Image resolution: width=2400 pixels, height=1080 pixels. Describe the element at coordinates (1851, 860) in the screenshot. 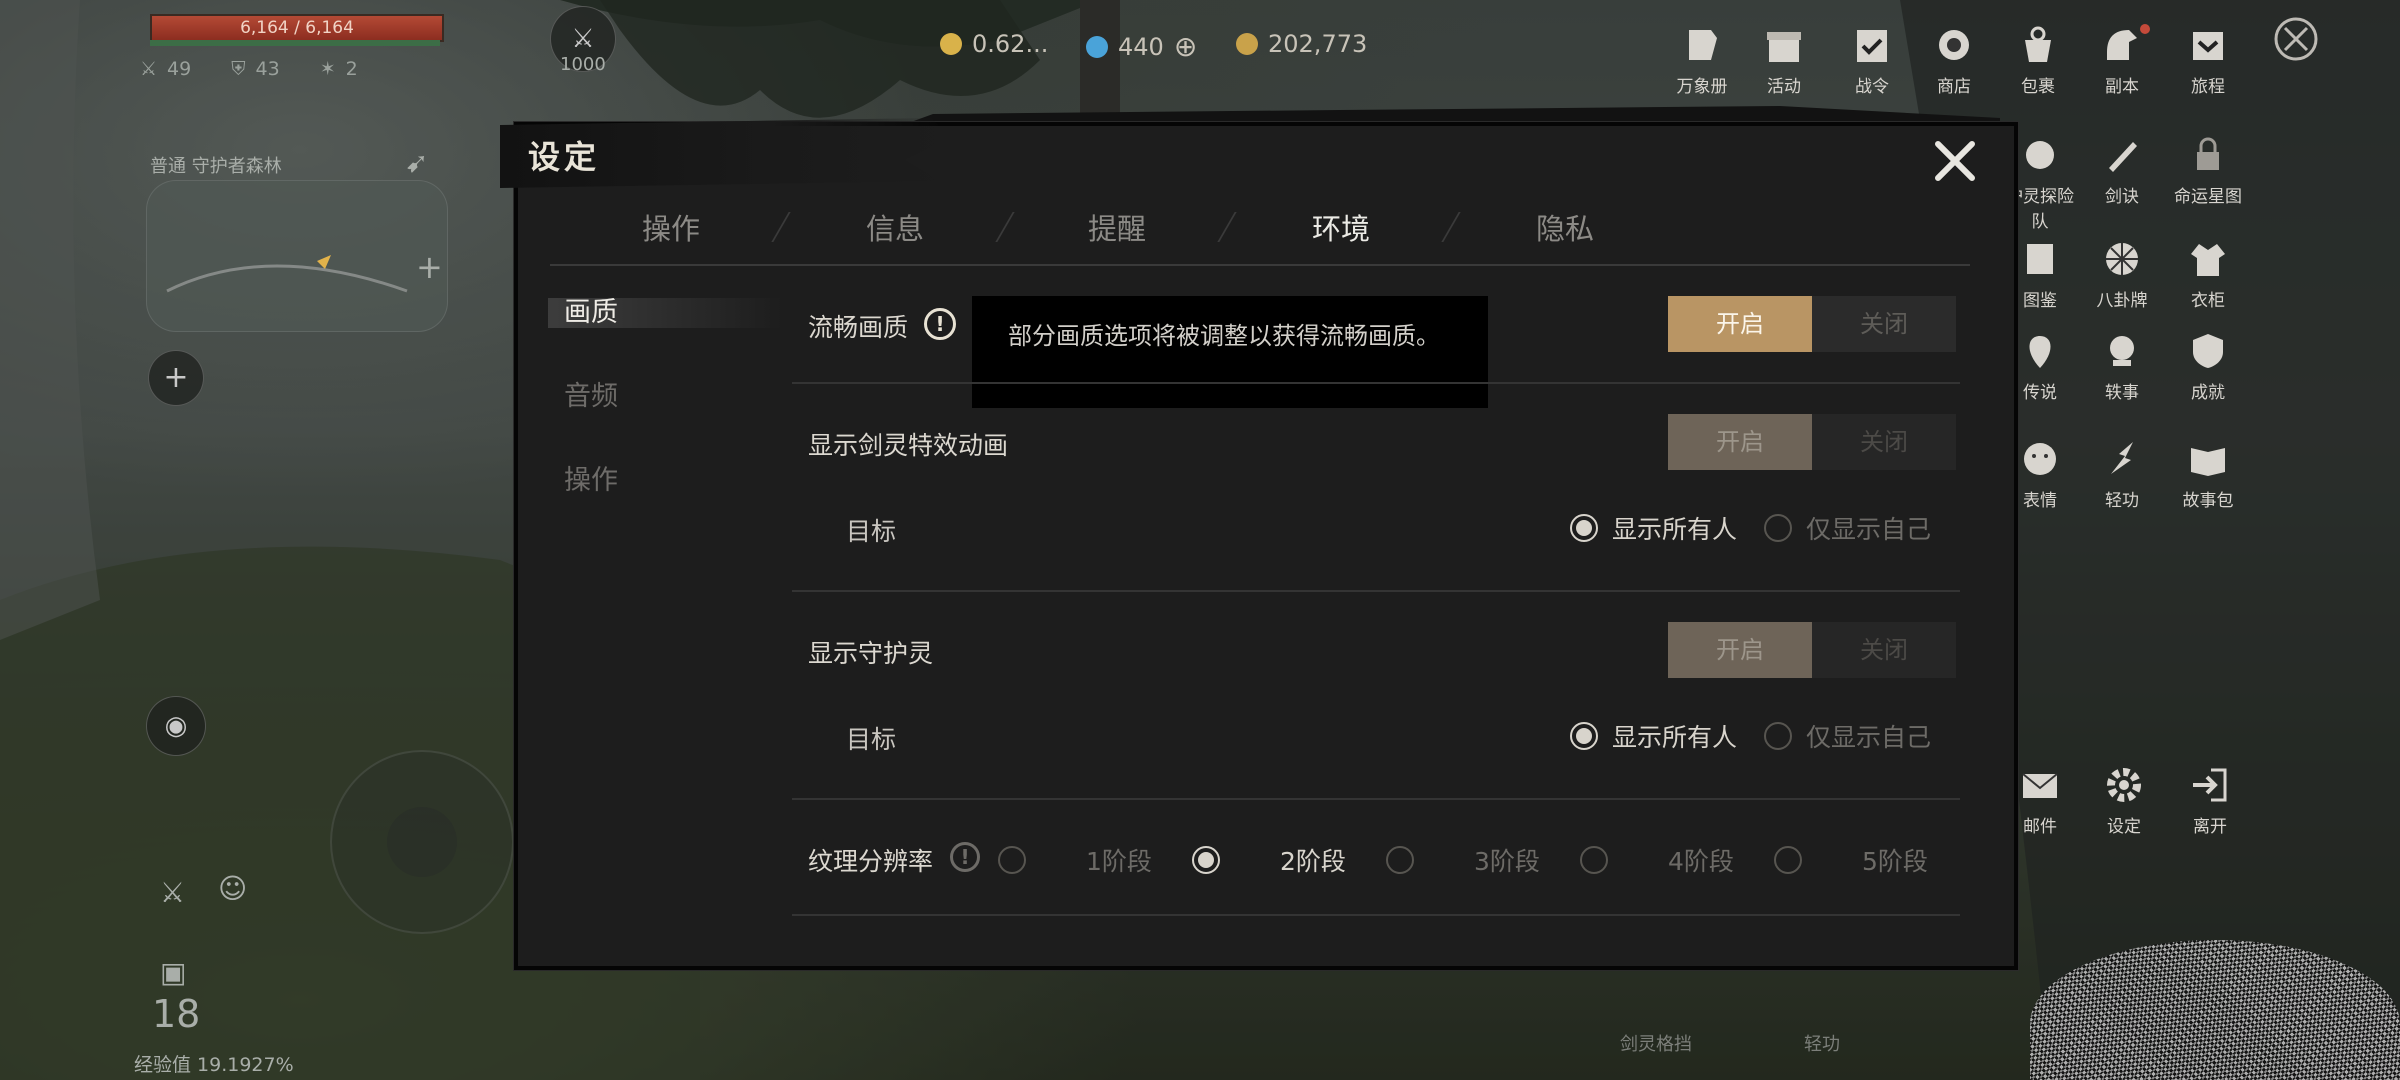

I see `texture-option-5: 5阶段` at that location.